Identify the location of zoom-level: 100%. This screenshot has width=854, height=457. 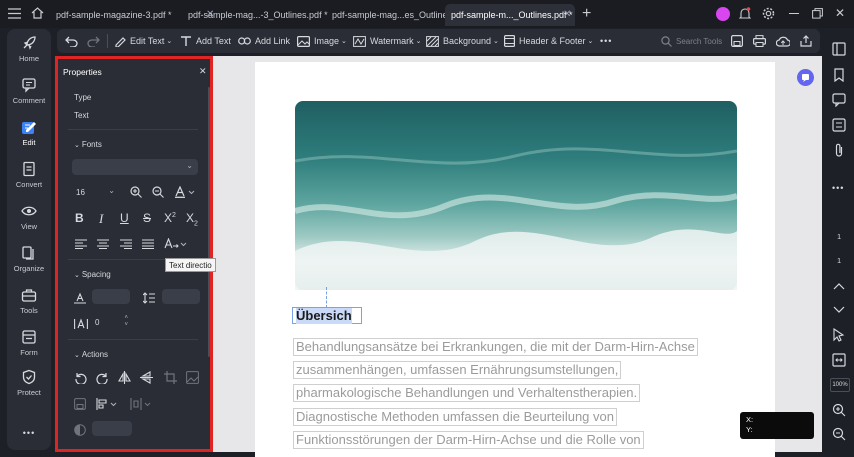
(840, 385).